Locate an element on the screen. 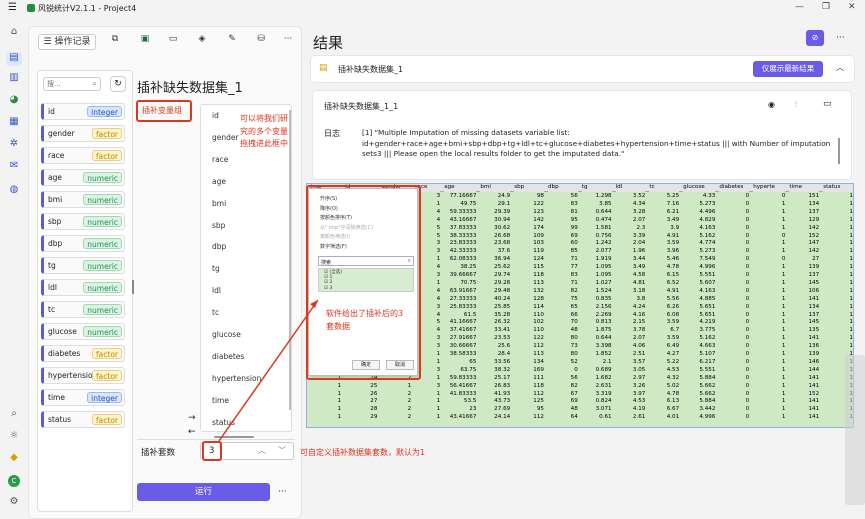 The image size is (865, 519). side-float-panel is located at coordinates (855, 430).